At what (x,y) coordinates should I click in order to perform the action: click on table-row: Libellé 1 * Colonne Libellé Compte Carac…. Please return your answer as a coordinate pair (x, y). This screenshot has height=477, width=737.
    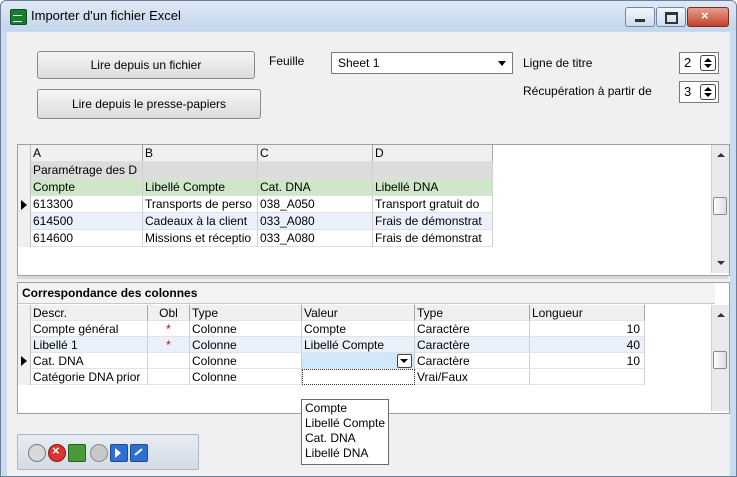
    Looking at the image, I should click on (348, 345).